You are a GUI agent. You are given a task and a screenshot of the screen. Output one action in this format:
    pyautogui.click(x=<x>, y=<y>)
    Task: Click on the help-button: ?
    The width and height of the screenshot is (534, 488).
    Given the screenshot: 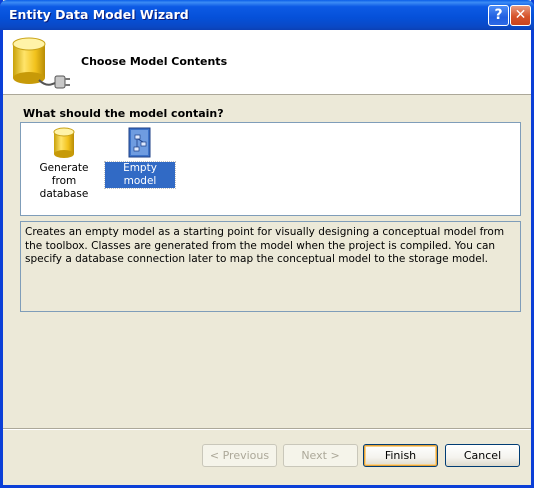 What is the action you would take?
    pyautogui.click(x=498, y=15)
    